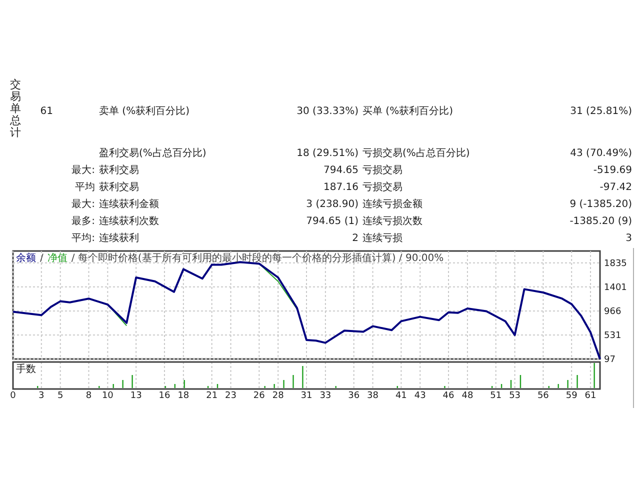 The height and width of the screenshot is (480, 640). I want to click on stat-value: 3 (238.90), so click(332, 204).